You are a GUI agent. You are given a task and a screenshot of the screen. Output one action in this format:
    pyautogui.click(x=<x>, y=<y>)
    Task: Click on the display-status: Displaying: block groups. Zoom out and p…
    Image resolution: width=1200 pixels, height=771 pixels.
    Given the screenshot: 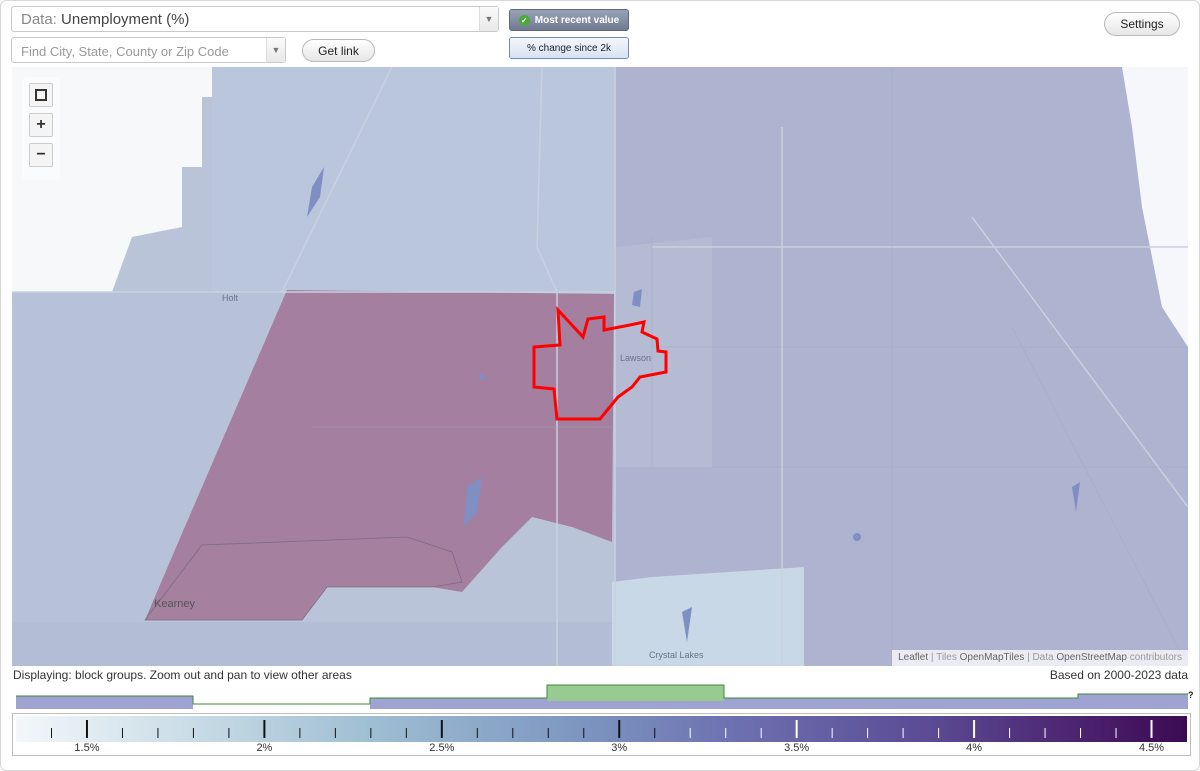 What is the action you would take?
    pyautogui.click(x=182, y=675)
    